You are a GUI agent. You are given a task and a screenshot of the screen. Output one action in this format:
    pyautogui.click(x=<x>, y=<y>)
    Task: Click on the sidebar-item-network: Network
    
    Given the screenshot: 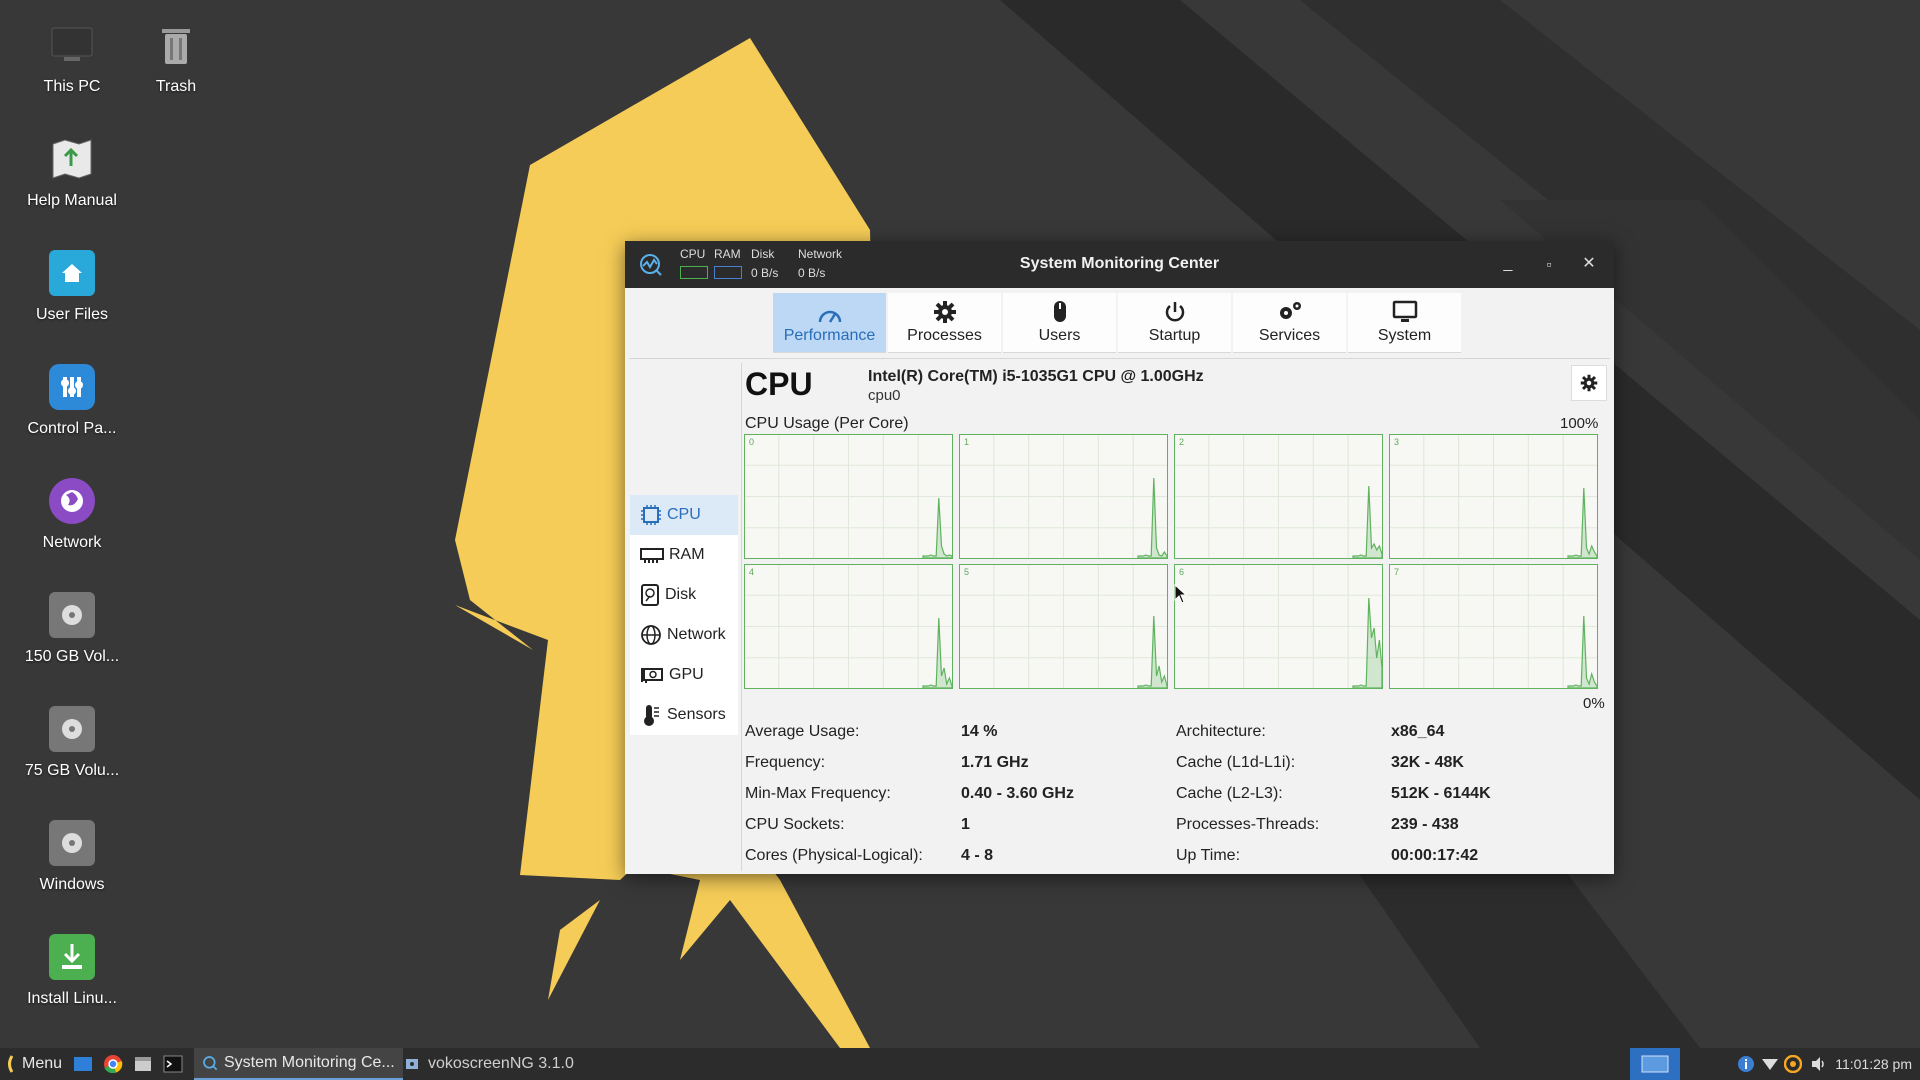 What is the action you would take?
    pyautogui.click(x=684, y=635)
    